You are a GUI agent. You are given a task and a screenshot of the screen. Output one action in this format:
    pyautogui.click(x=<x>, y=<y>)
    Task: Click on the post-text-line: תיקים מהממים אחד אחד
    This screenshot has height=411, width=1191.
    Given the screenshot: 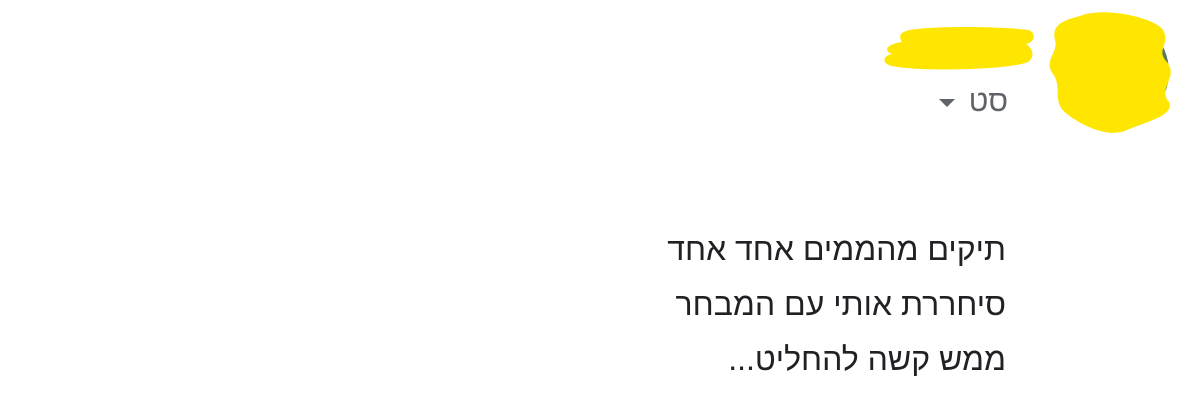 What is the action you would take?
    pyautogui.click(x=836, y=249)
    